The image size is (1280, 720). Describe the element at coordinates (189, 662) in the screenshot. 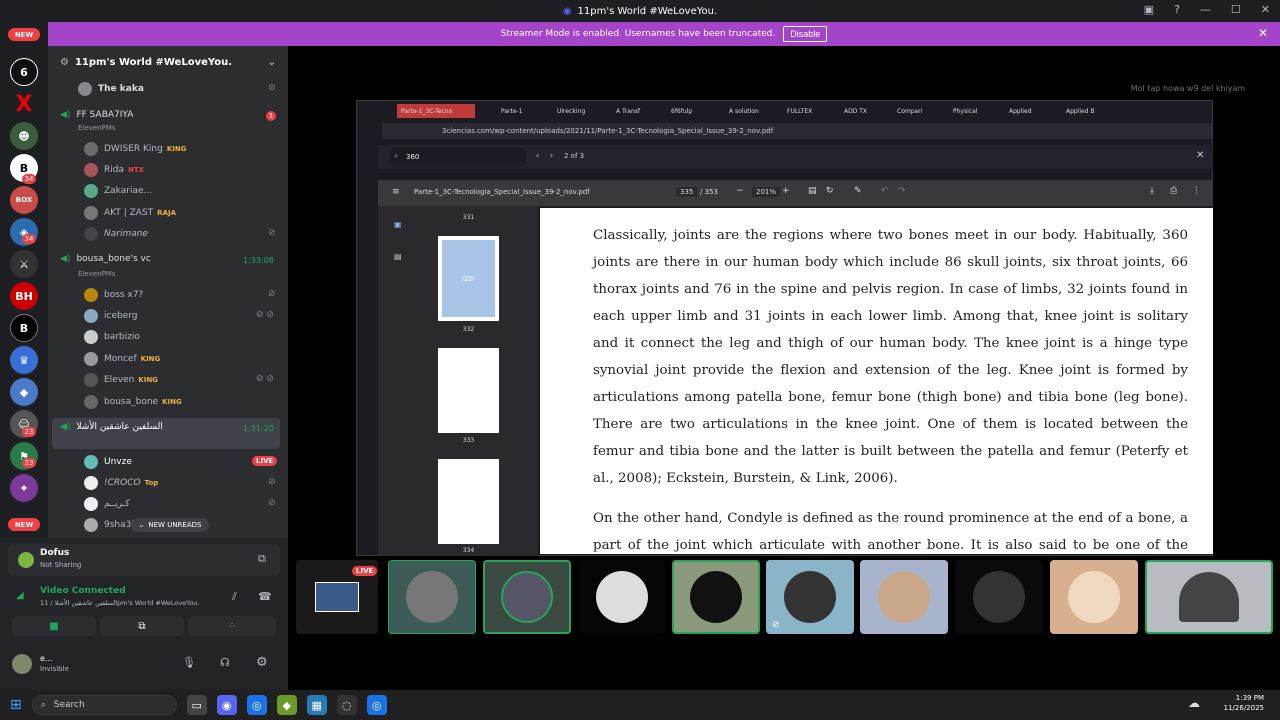

I see `microphone-icon: 🎙︎` at that location.